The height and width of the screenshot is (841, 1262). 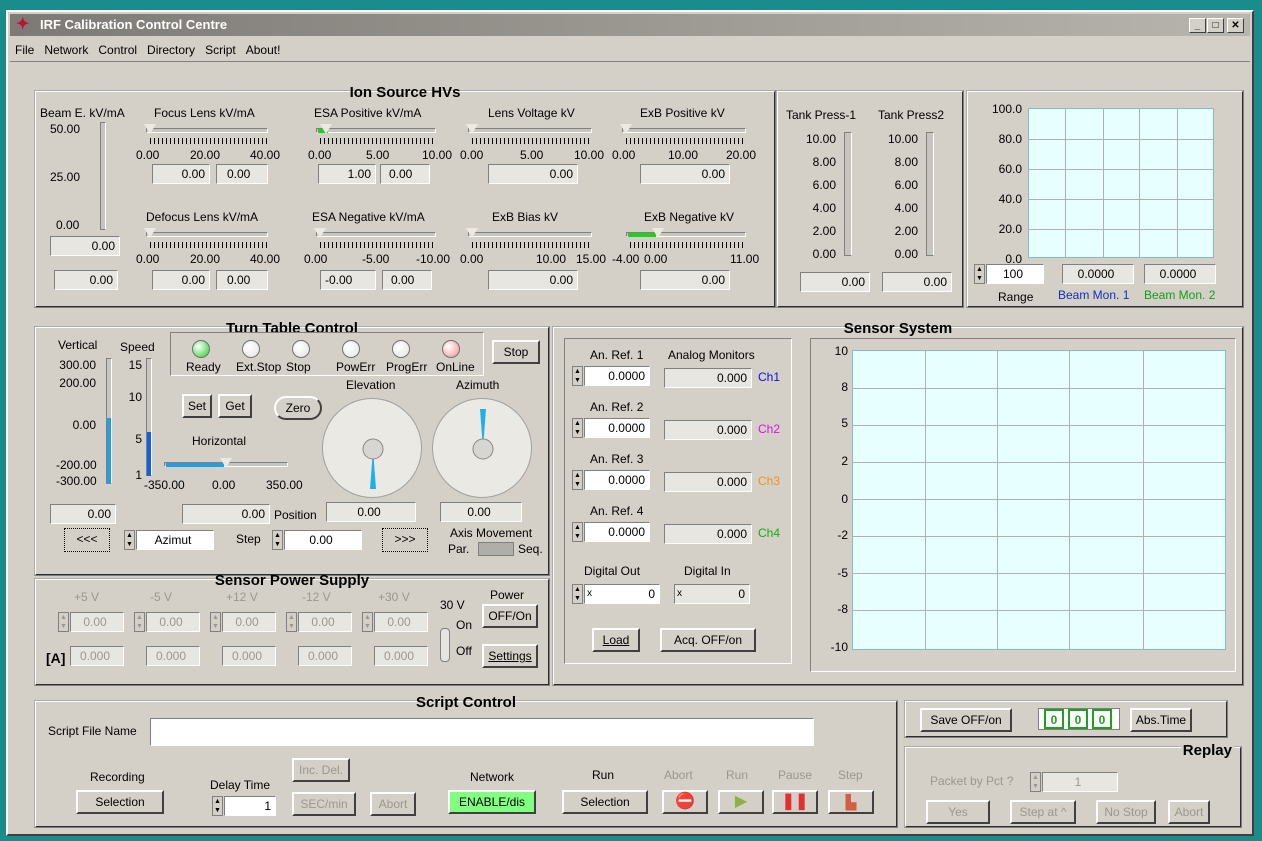 I want to click on delay-input: 1, so click(x=250, y=806).